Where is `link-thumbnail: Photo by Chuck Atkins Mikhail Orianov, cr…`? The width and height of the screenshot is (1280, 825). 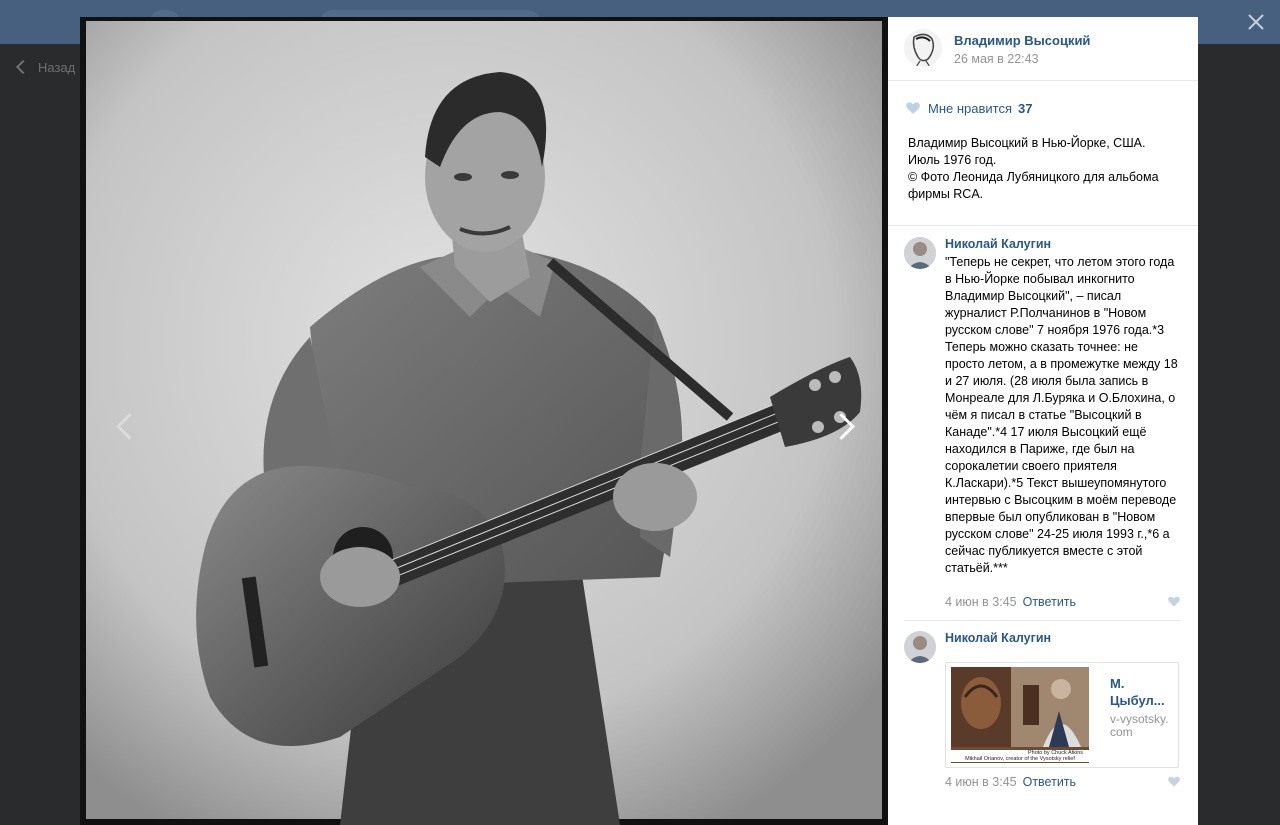
link-thumbnail: Photo by Chuck Atkins Mikhail Orianov, cr… is located at coordinates (1020, 715).